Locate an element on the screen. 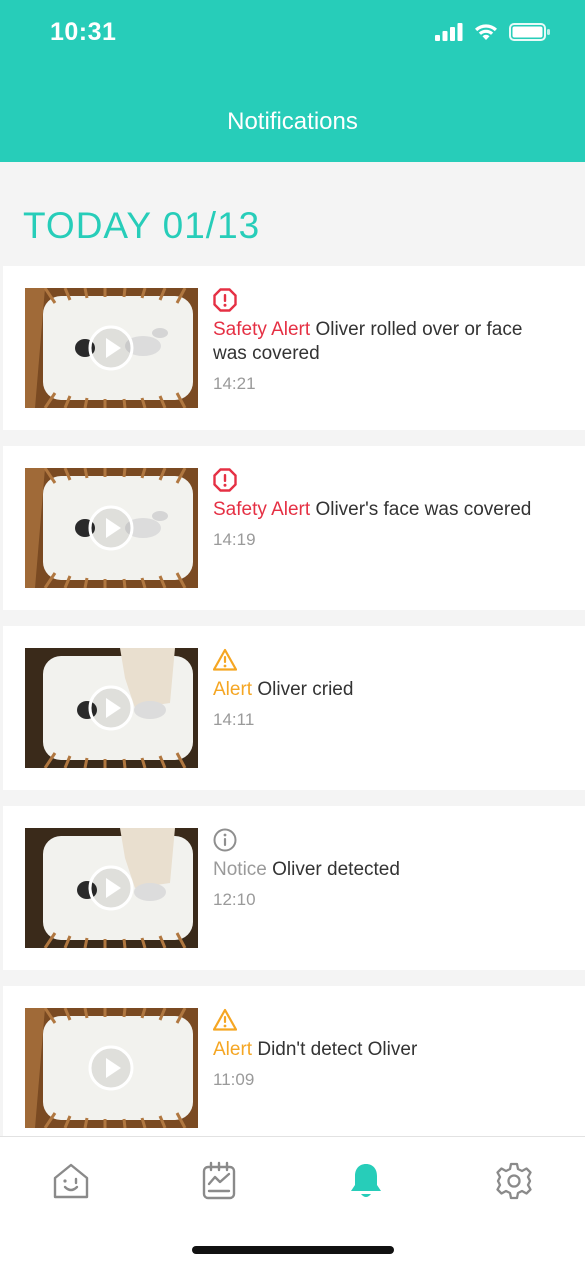 This screenshot has height=1266, width=585. message-text: Oliver cried is located at coordinates (305, 689).